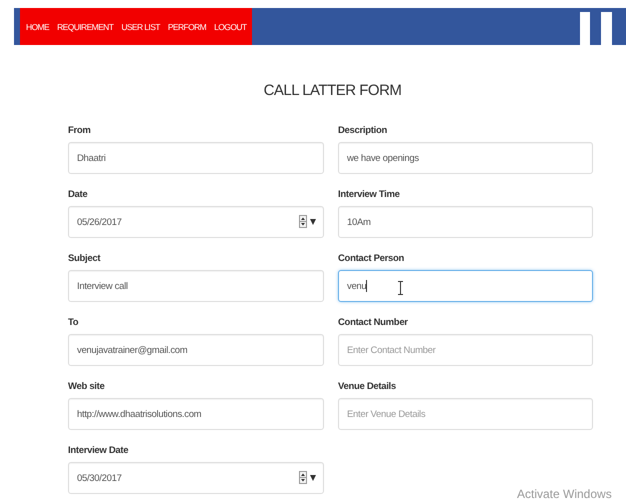  I want to click on field-label: Date, so click(78, 194).